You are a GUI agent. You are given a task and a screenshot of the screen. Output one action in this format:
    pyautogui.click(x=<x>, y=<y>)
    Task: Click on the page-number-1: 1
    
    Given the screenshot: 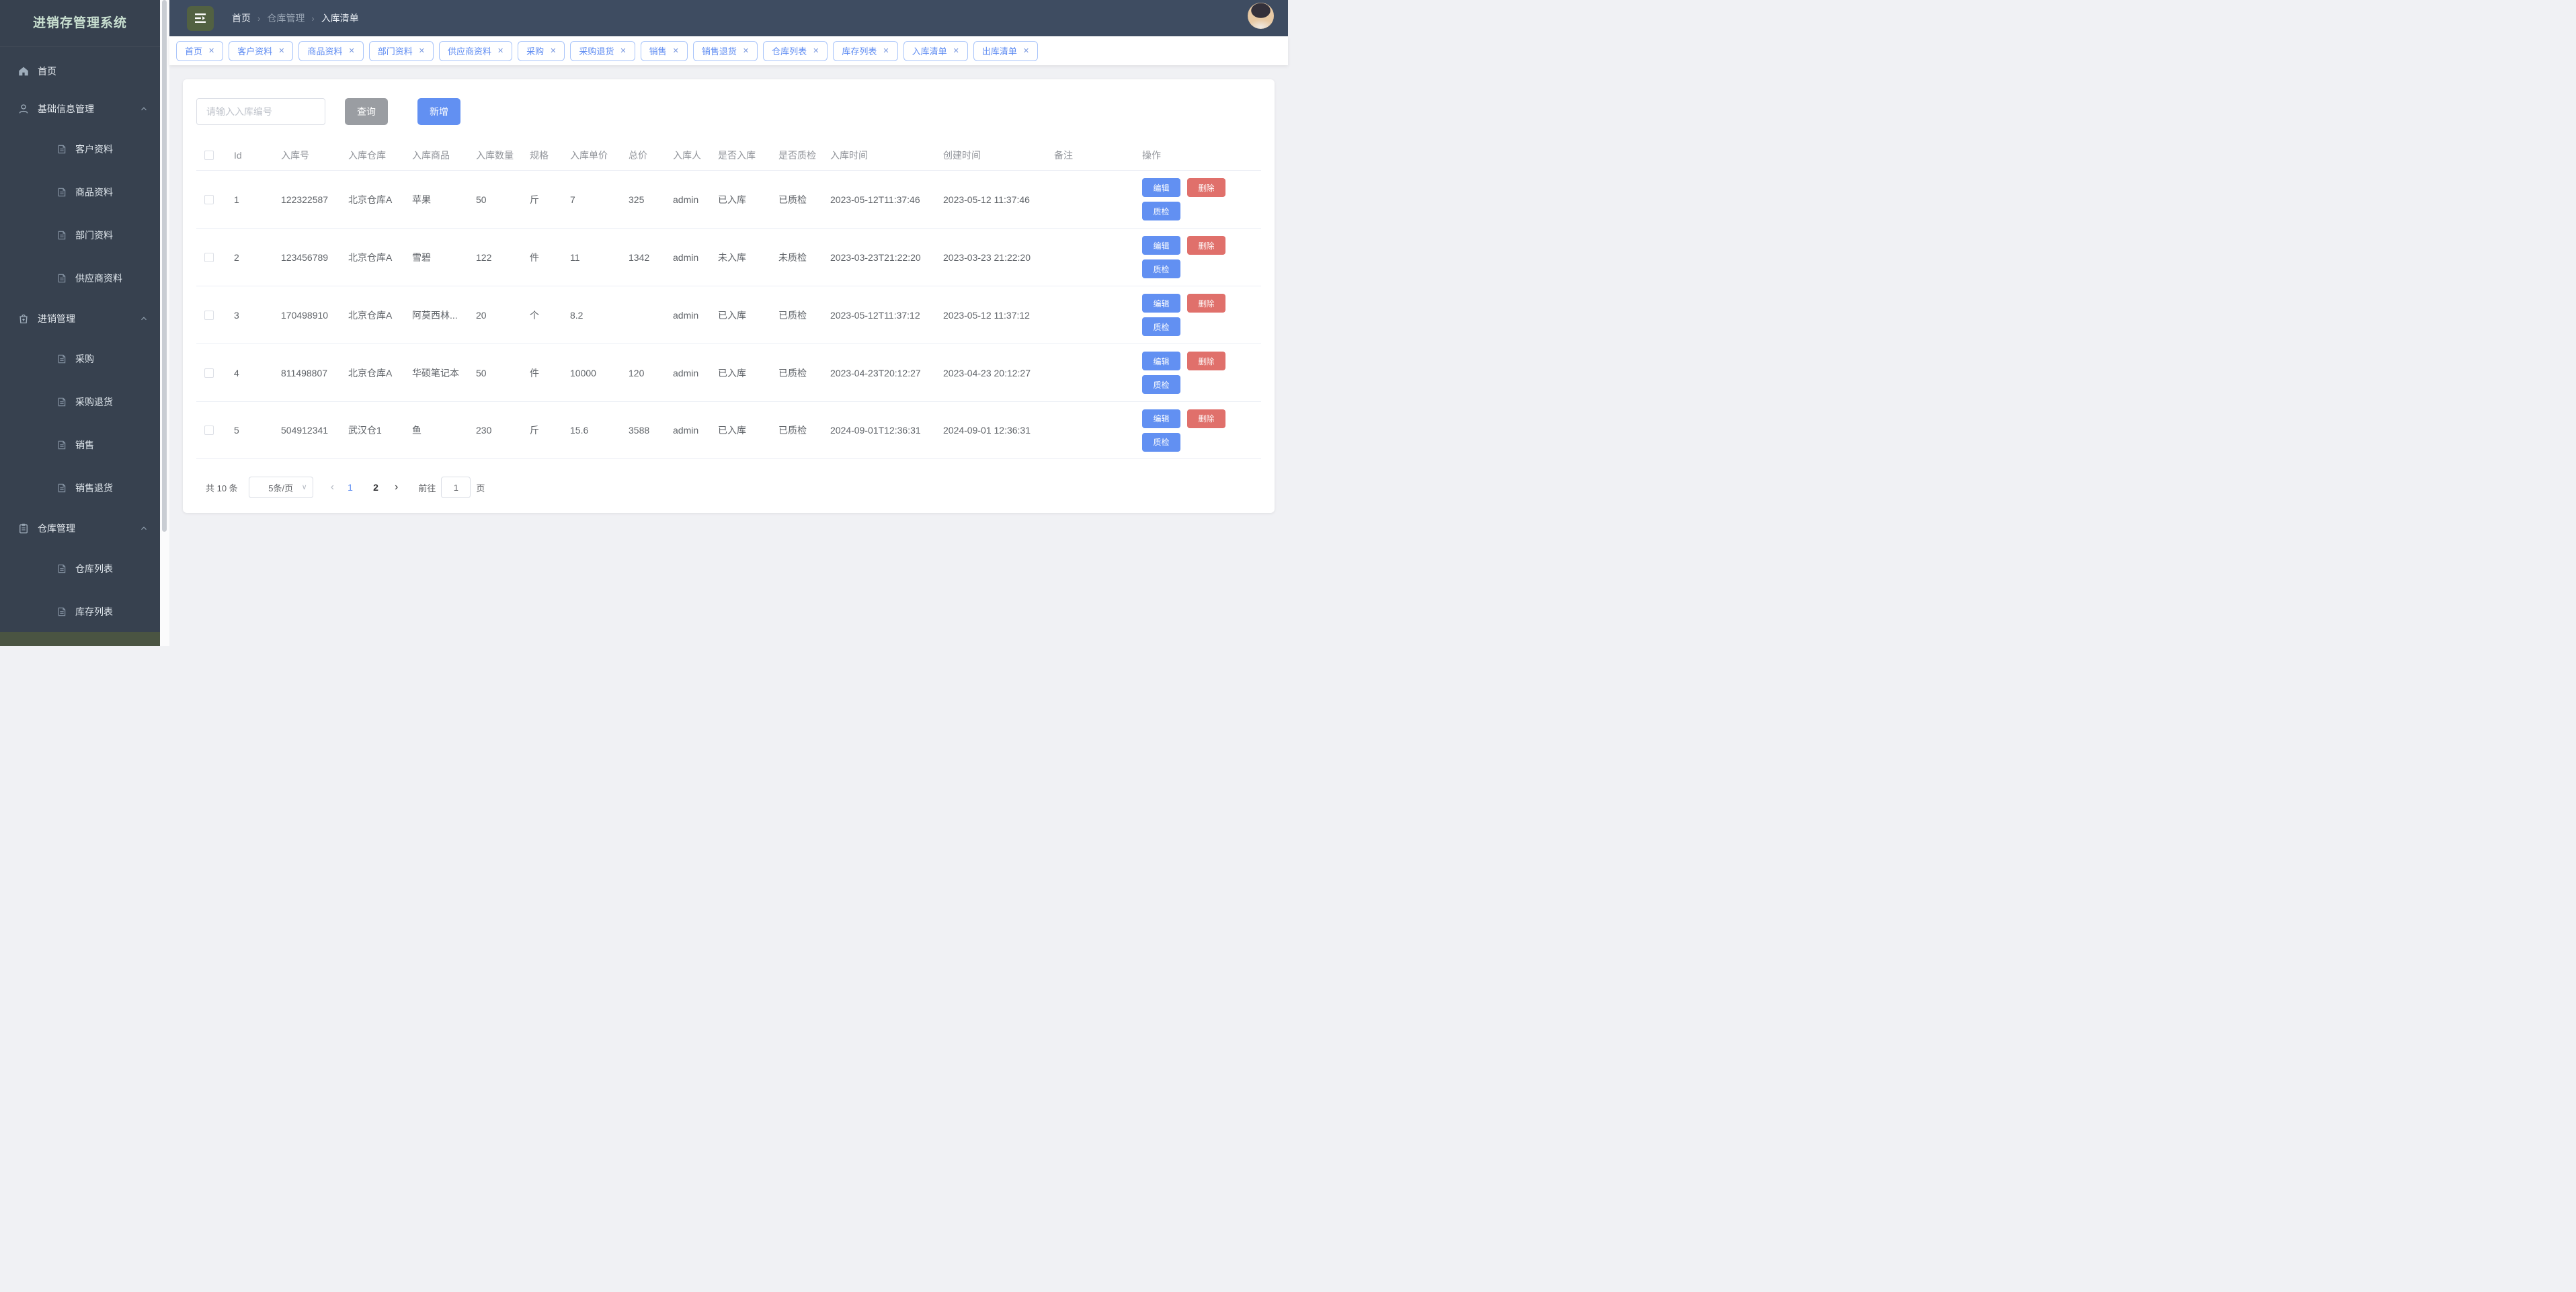 What is the action you would take?
    pyautogui.click(x=350, y=487)
    